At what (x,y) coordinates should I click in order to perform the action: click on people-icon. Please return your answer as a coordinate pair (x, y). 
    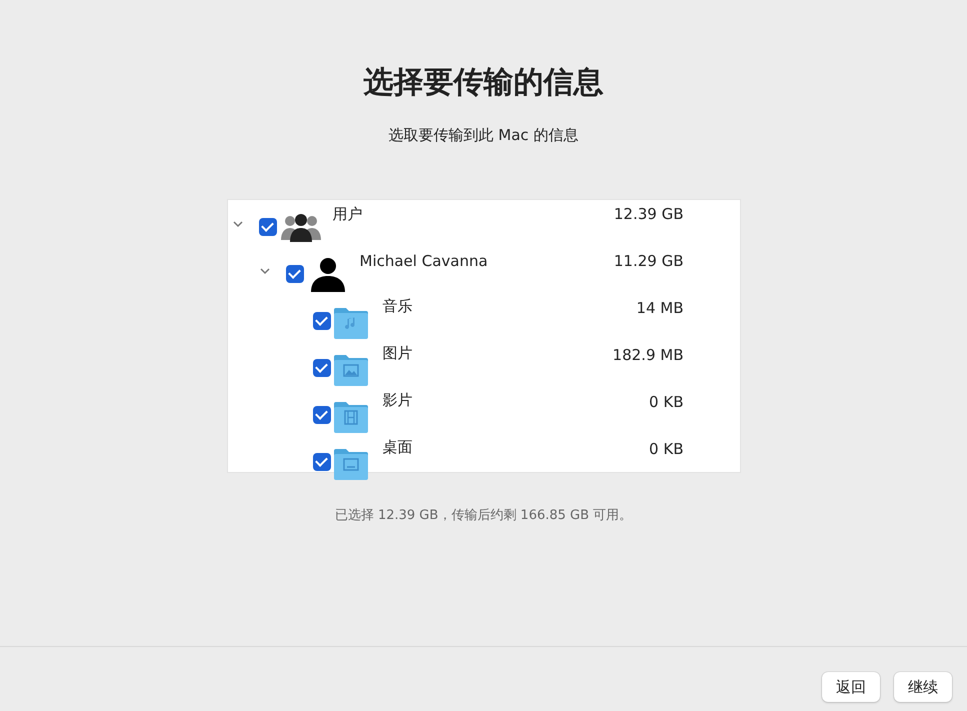
    Looking at the image, I should click on (300, 227).